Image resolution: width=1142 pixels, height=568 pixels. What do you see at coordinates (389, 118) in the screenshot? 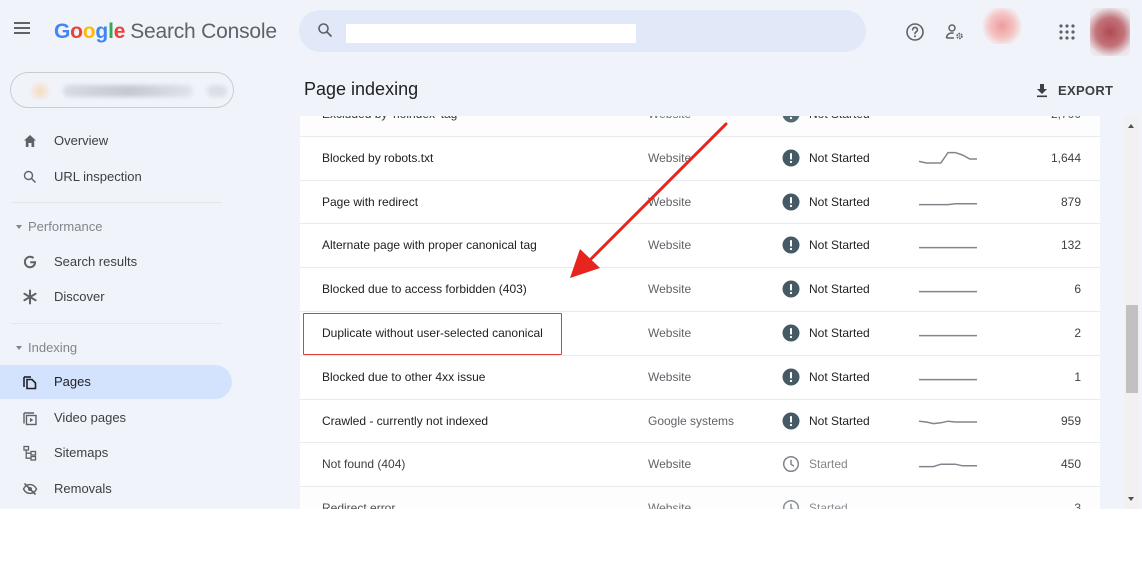
I see `reason-cell: Excluded by 'noindex' tag` at bounding box center [389, 118].